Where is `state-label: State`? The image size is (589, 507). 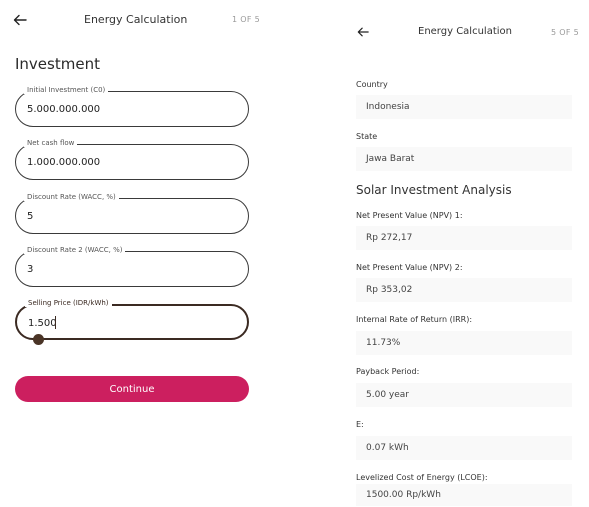 state-label: State is located at coordinates (367, 136).